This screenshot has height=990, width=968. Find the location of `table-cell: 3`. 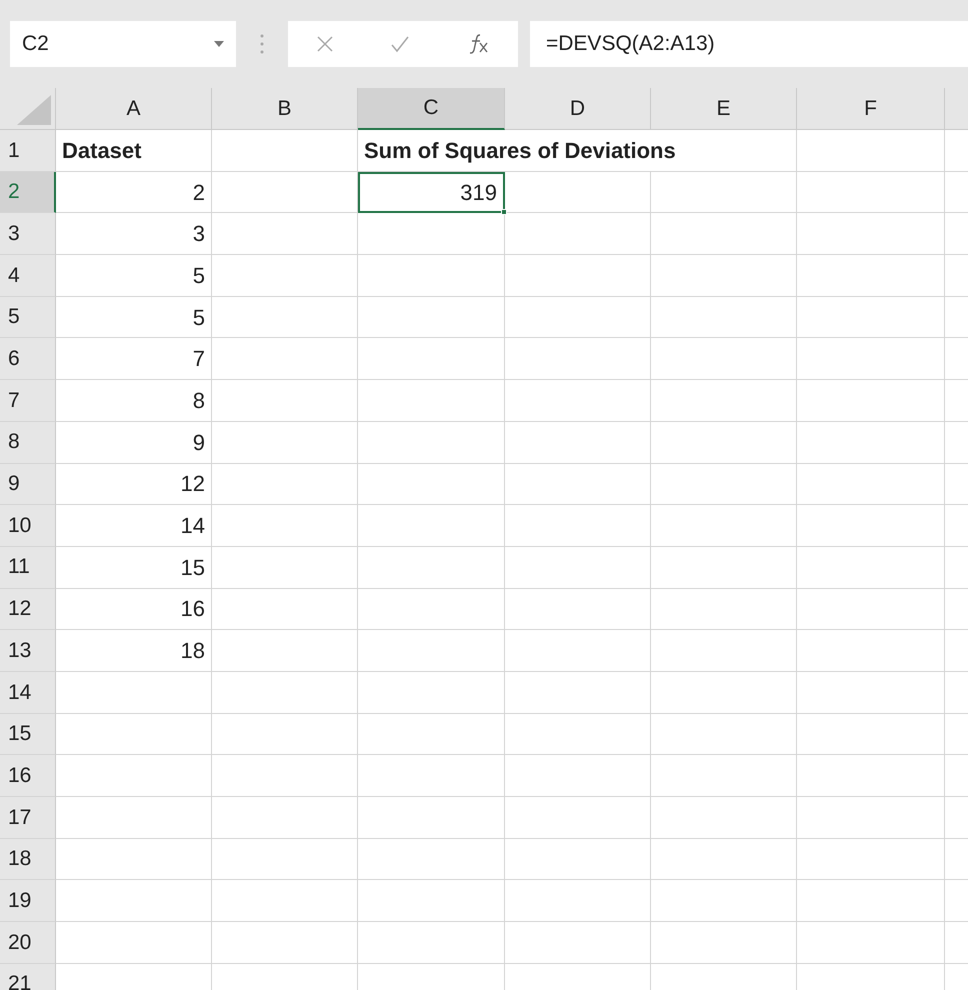

table-cell: 3 is located at coordinates (134, 234).